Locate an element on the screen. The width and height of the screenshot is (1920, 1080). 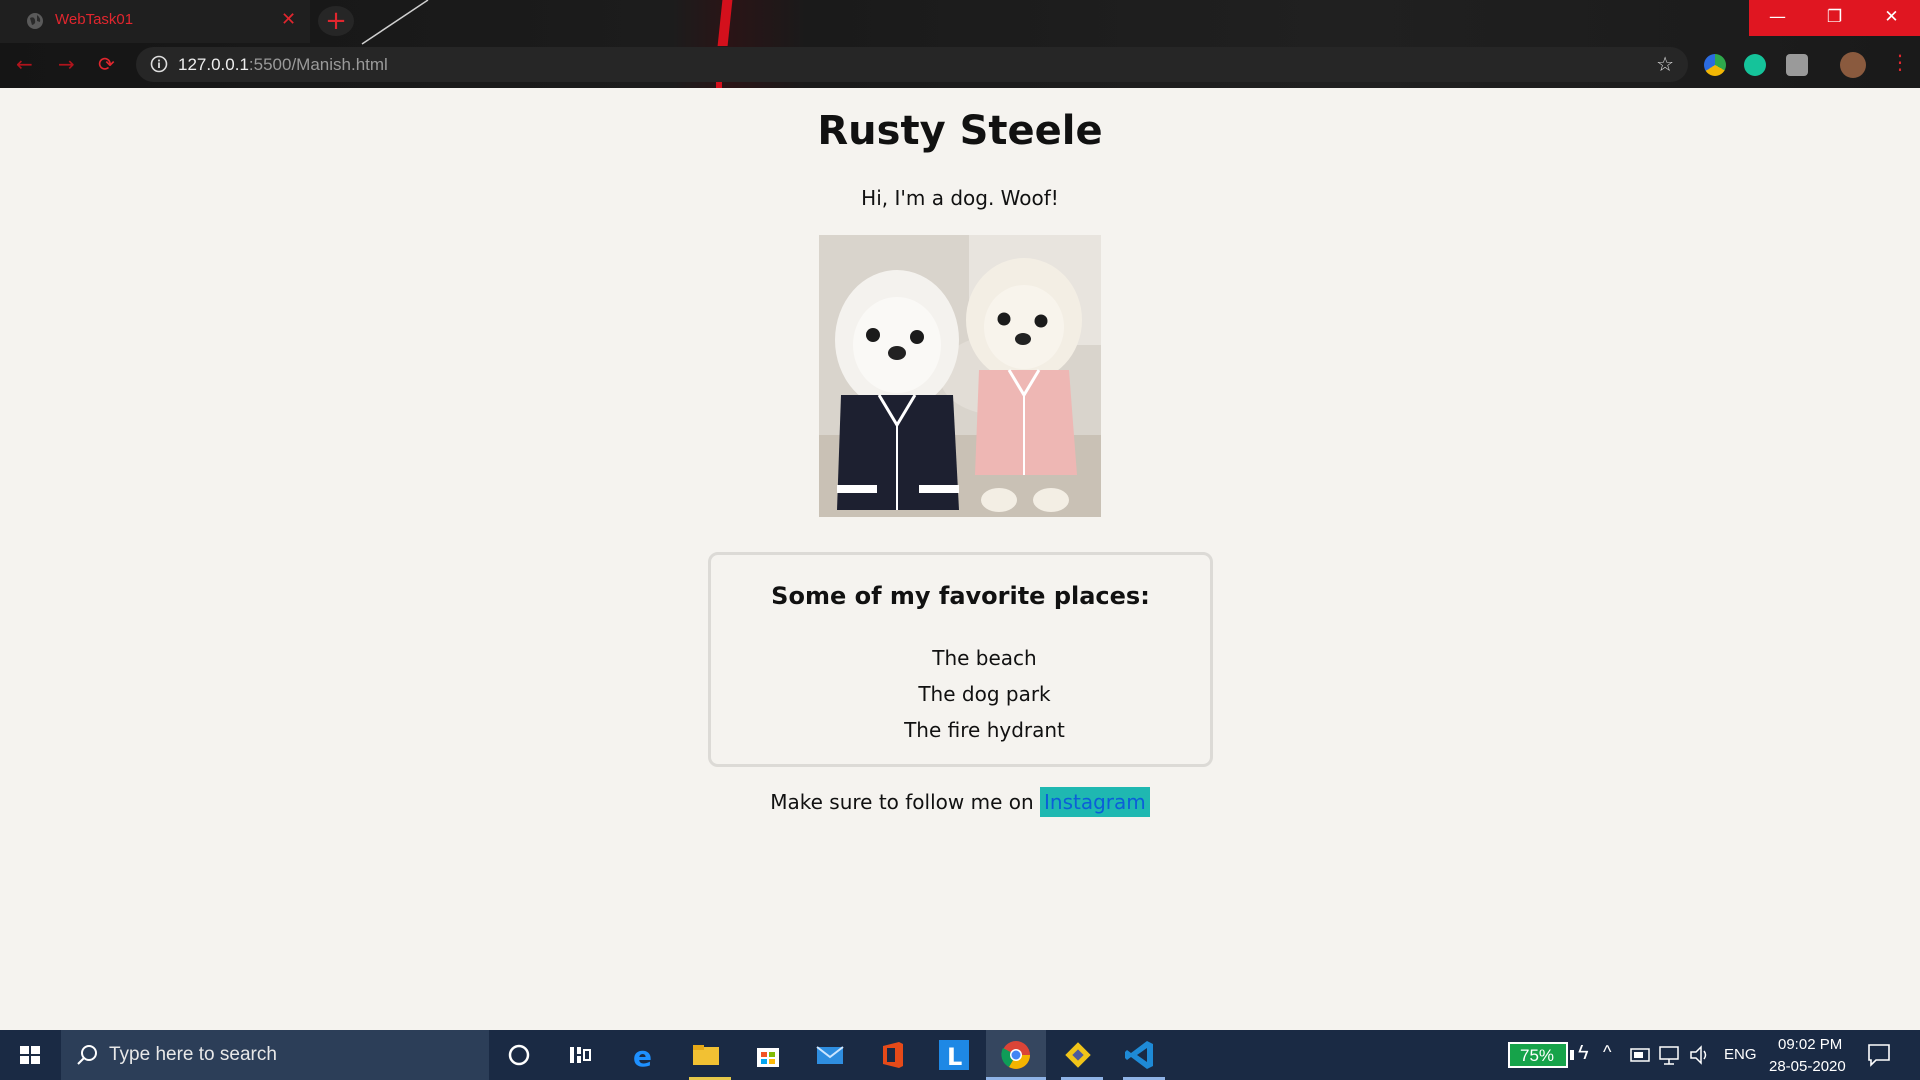
svg-text: e is located at coordinates (642, 1056).